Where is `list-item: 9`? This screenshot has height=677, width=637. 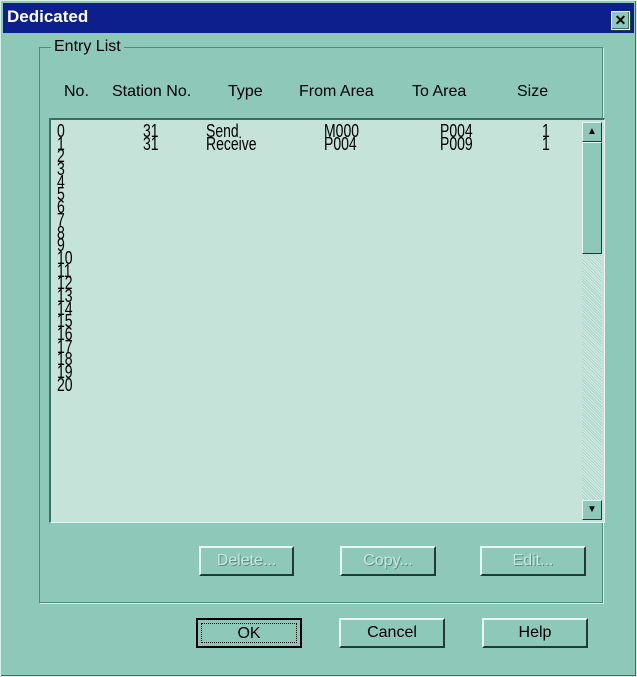
list-item: 9 is located at coordinates (313, 244).